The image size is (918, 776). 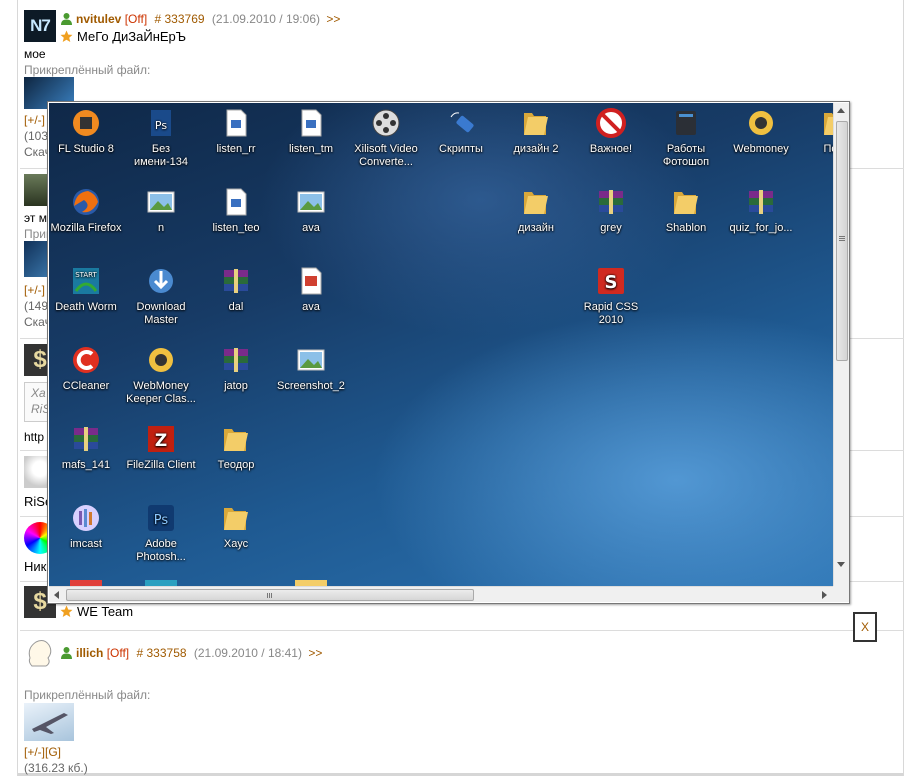 What do you see at coordinates (311, 149) in the screenshot?
I see `desktop-icon-label: listen_tm` at bounding box center [311, 149].